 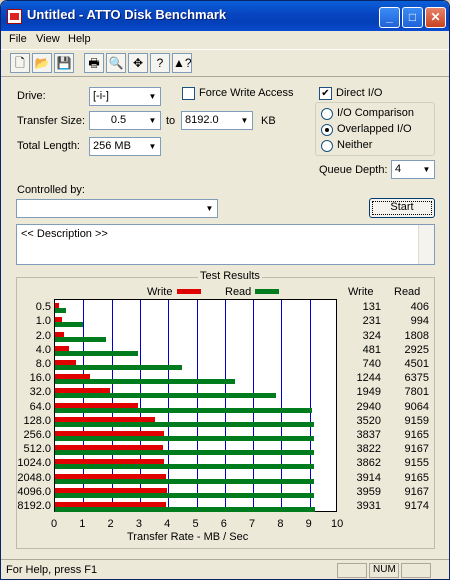 What do you see at coordinates (416, 335) in the screenshot?
I see `read-value: 1808` at bounding box center [416, 335].